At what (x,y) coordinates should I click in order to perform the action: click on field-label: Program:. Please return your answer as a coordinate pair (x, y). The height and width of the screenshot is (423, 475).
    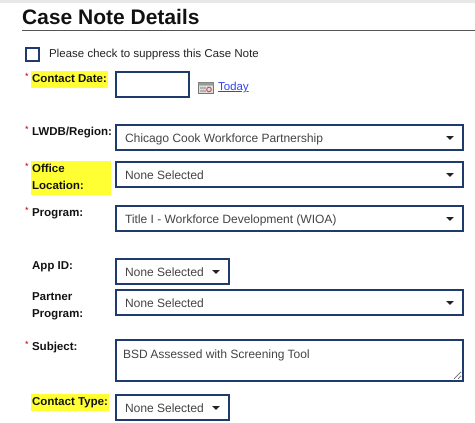
    Looking at the image, I should click on (57, 214).